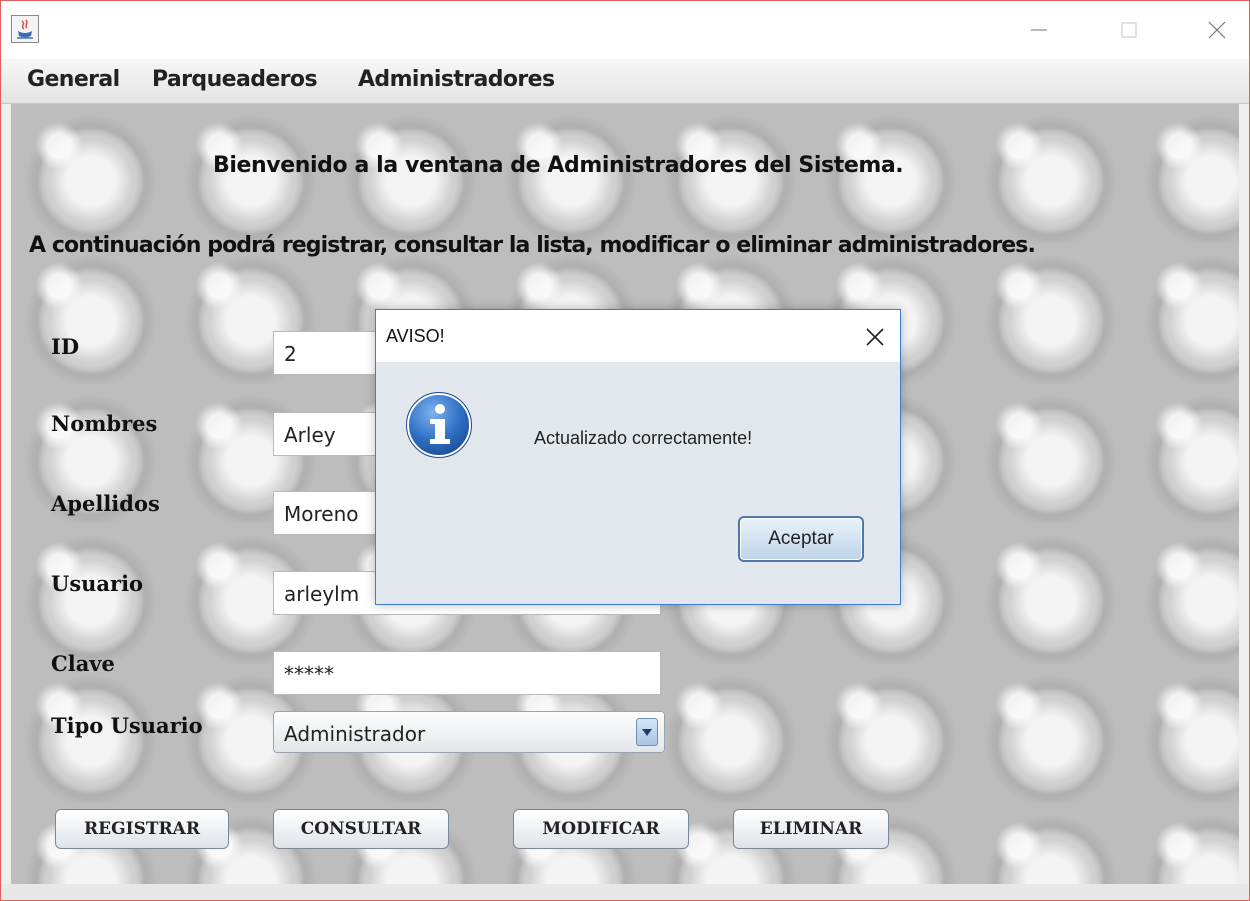 The width and height of the screenshot is (1250, 901). What do you see at coordinates (601, 829) in the screenshot?
I see `modificar-button: MODIFICAR` at bounding box center [601, 829].